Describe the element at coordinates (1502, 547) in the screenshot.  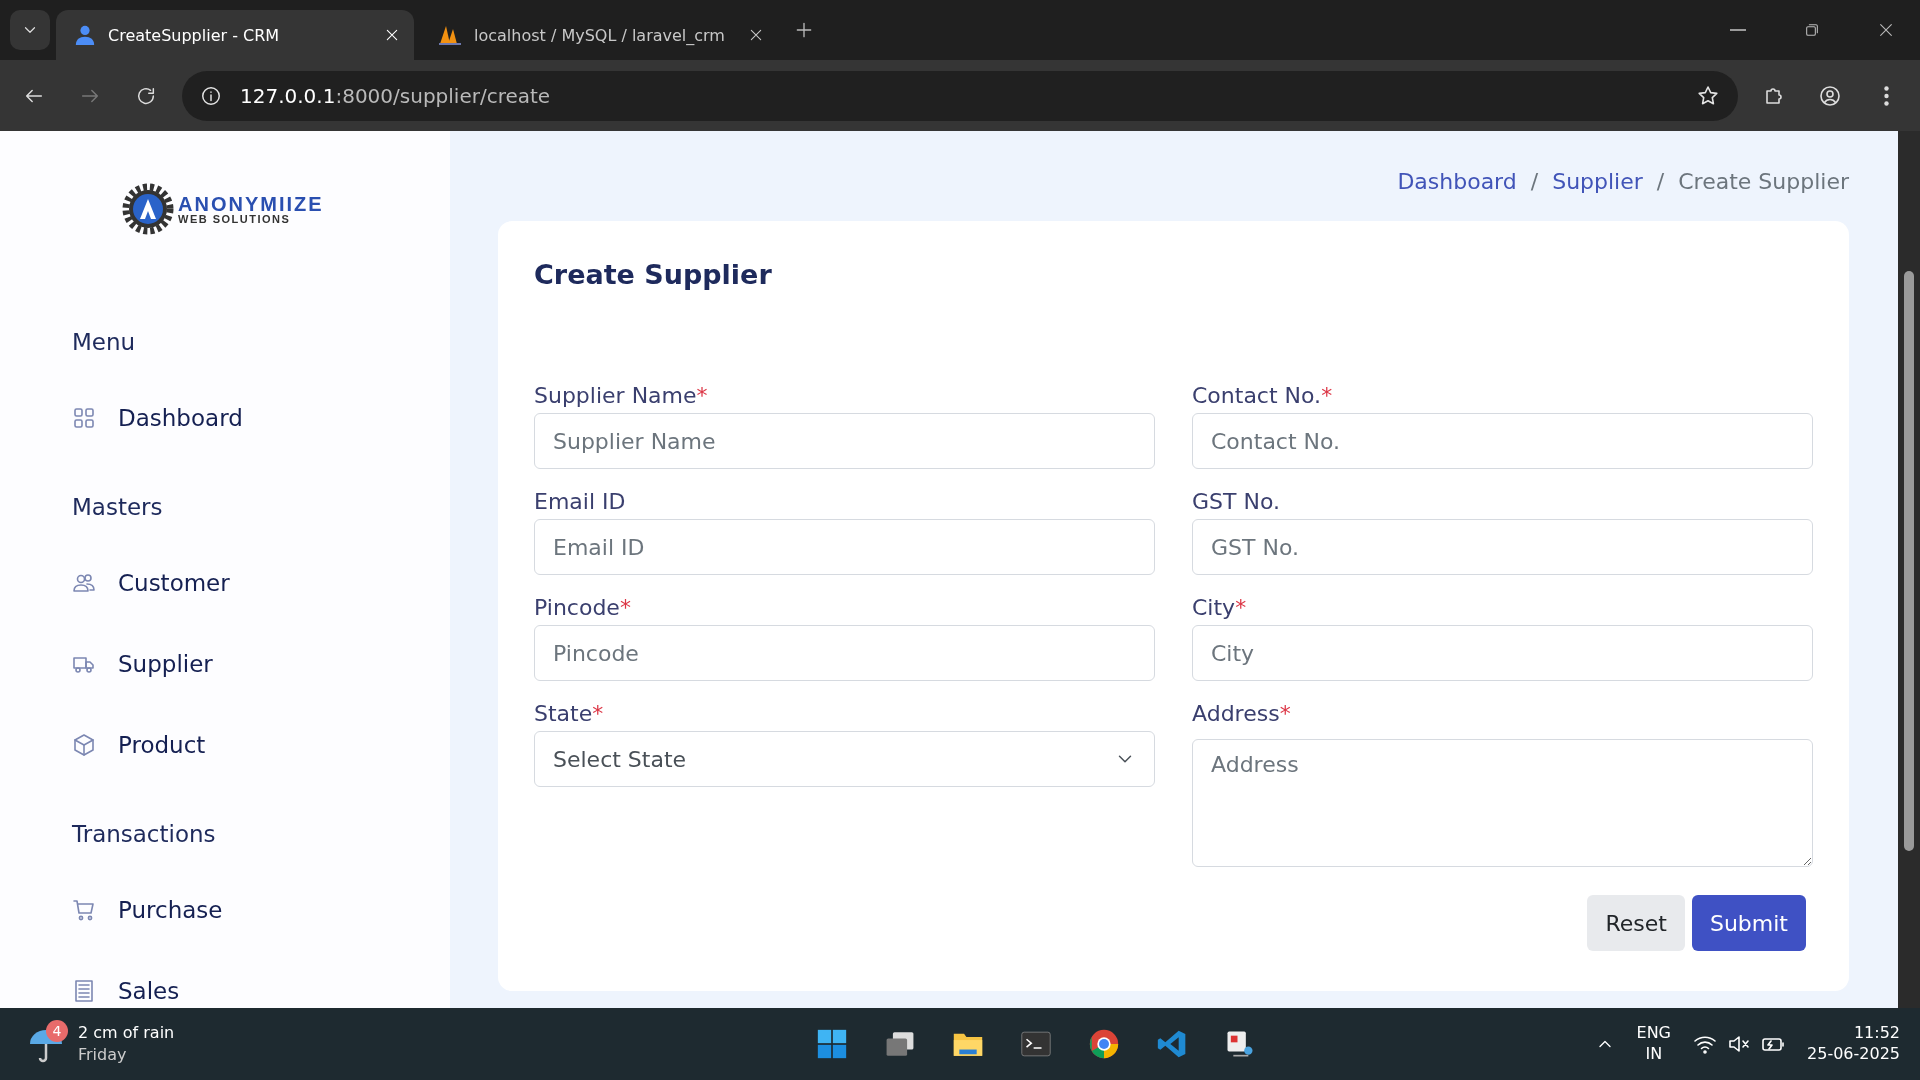
I see `input-field: GST No.` at that location.